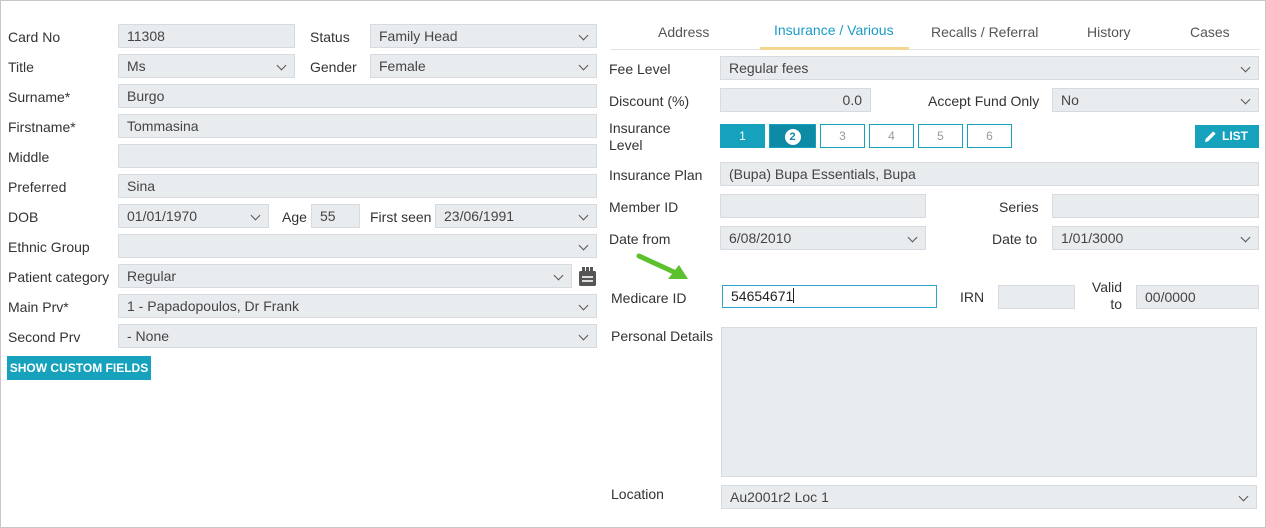  I want to click on valid-to-field: 00/0000, so click(1197, 297).